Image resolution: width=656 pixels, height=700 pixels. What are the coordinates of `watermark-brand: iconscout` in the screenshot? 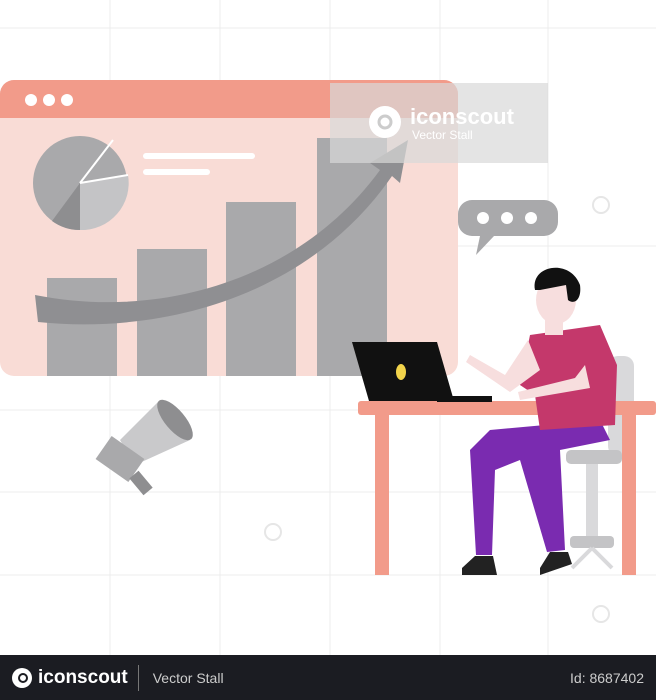 It's located at (462, 116).